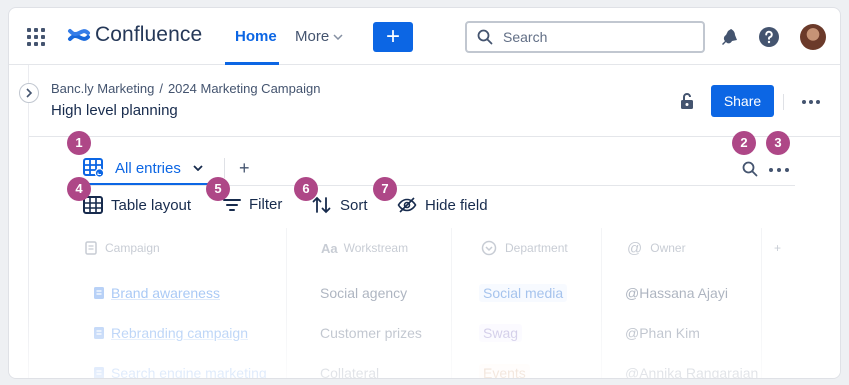 This screenshot has width=849, height=385. I want to click on confluence-logo-icon, so click(79, 35).